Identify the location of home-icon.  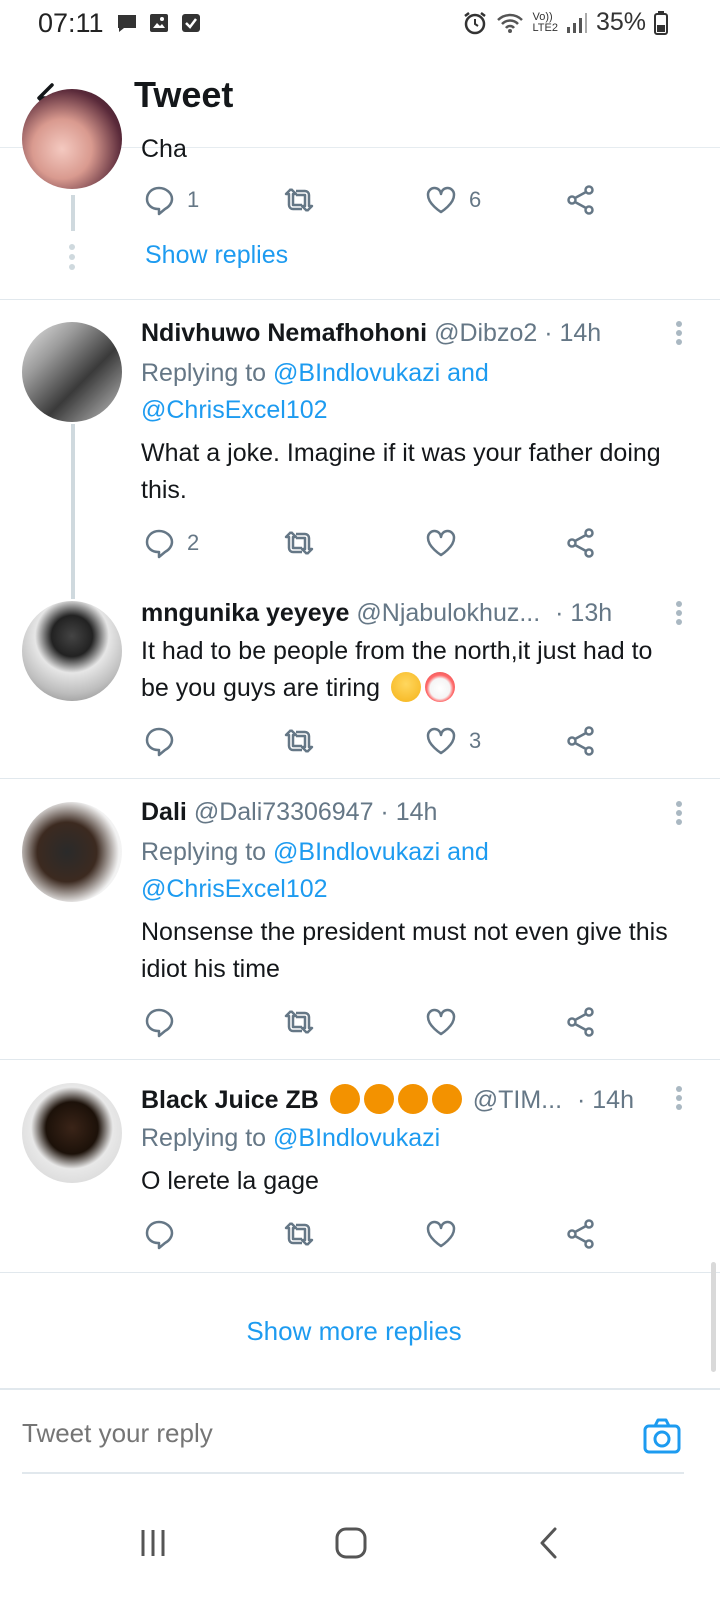
(351, 1543).